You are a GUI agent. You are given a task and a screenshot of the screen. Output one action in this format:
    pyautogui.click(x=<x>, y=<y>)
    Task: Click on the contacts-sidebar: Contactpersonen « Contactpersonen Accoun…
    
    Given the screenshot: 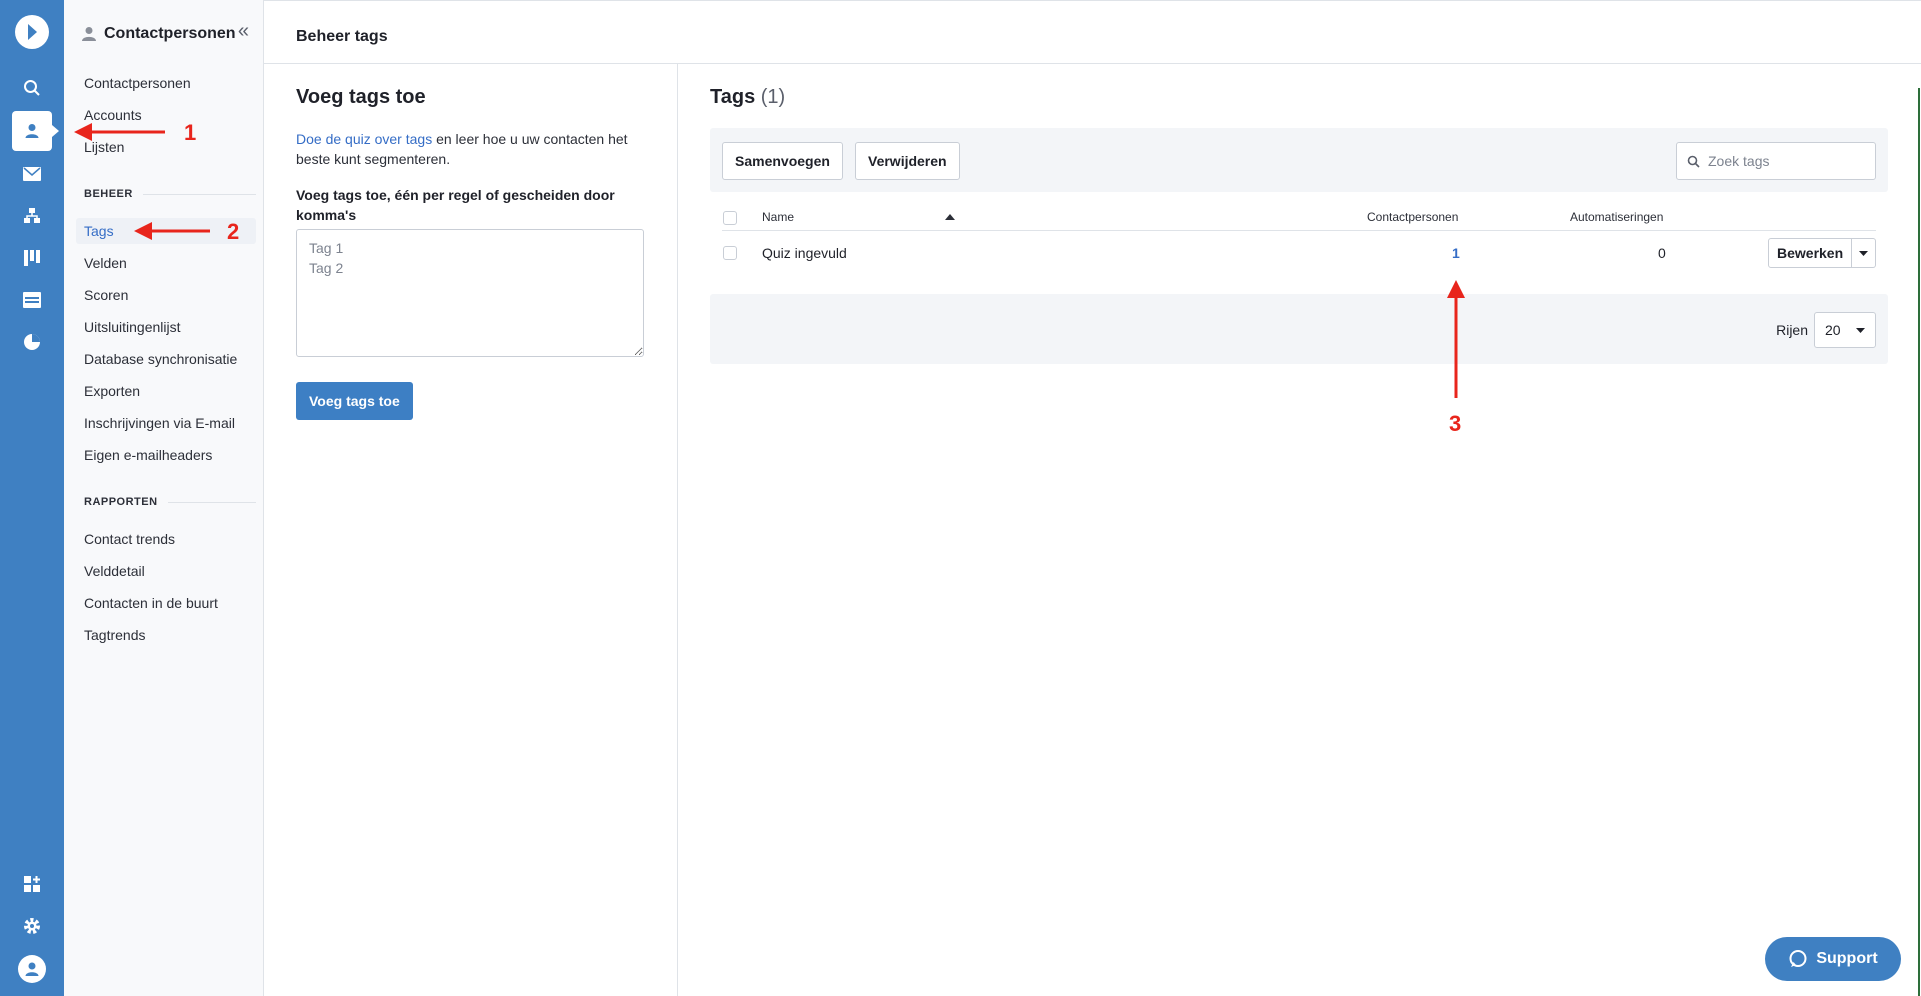 What is the action you would take?
    pyautogui.click(x=164, y=498)
    